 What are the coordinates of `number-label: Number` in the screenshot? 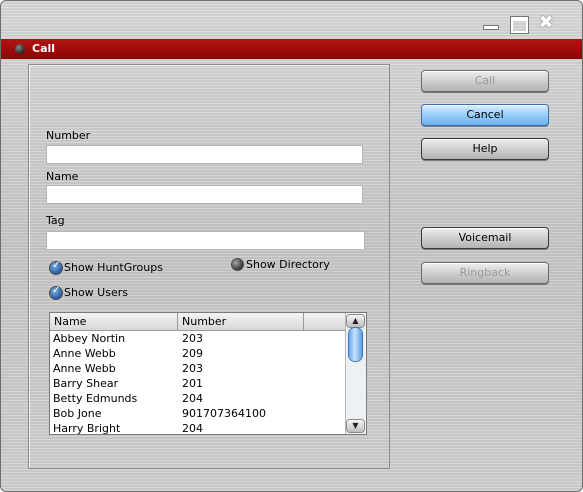 It's located at (68, 135).